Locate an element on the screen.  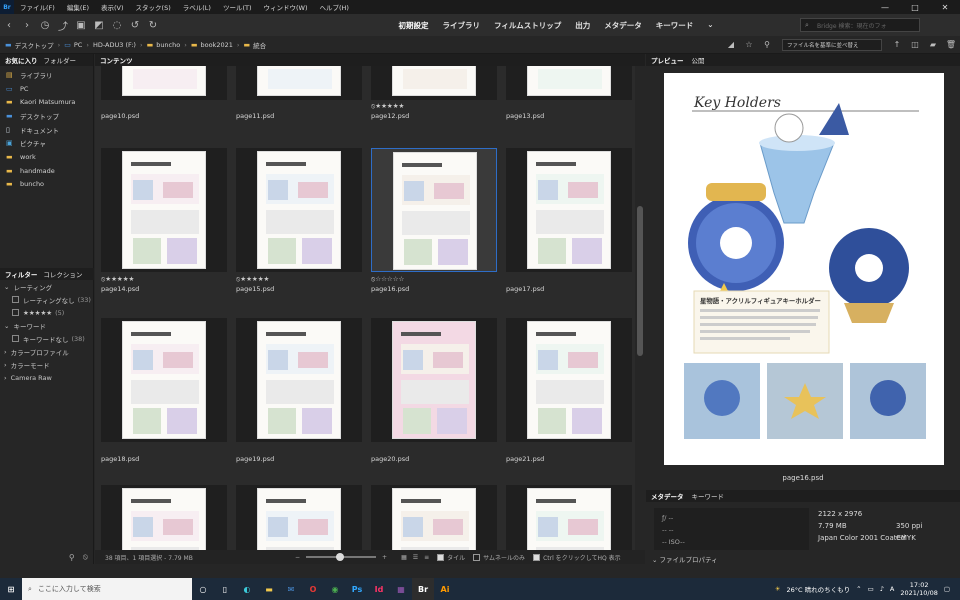
filter-group: ⌄ キーワード is located at coordinates (47, 325).